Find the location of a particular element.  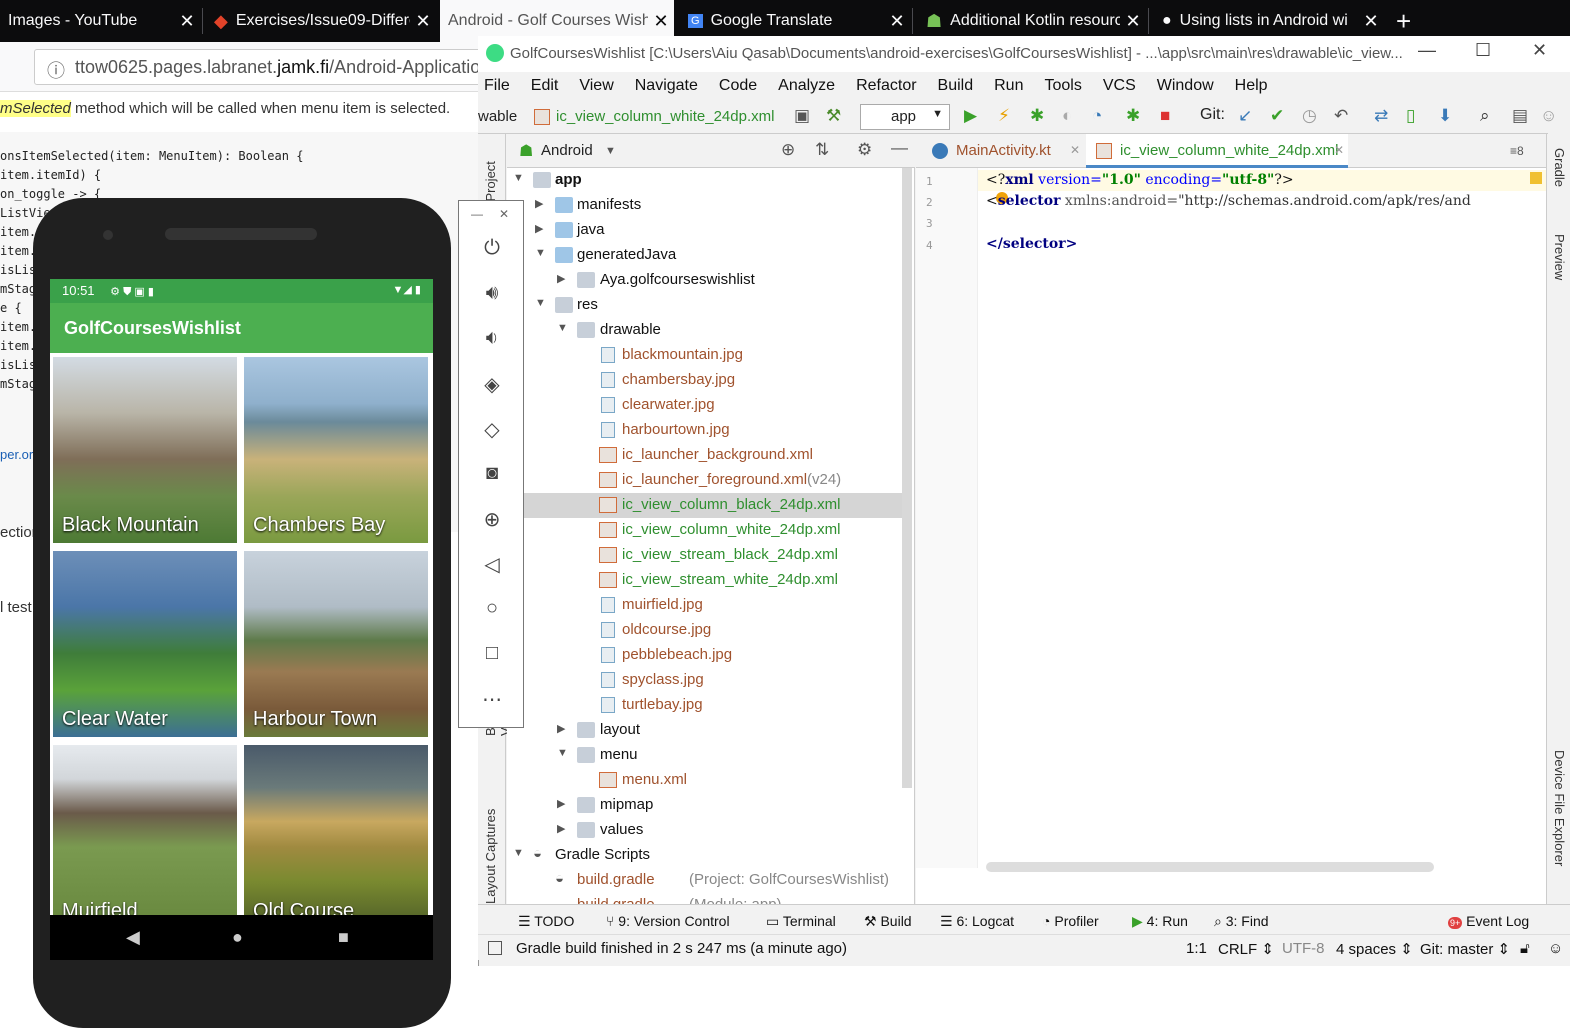

home-icon: ● is located at coordinates (237, 937).